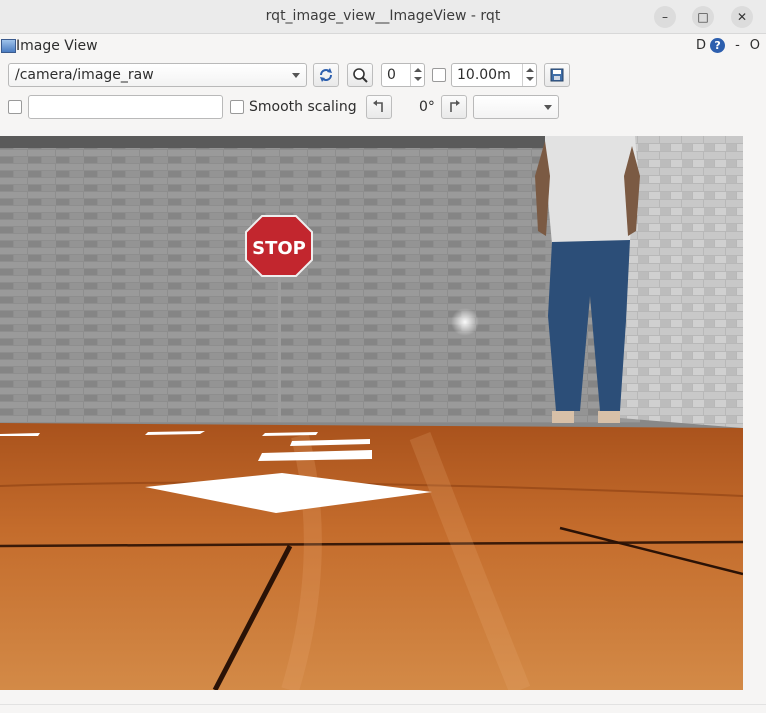  I want to click on timeout-stepper, so click(529, 75).